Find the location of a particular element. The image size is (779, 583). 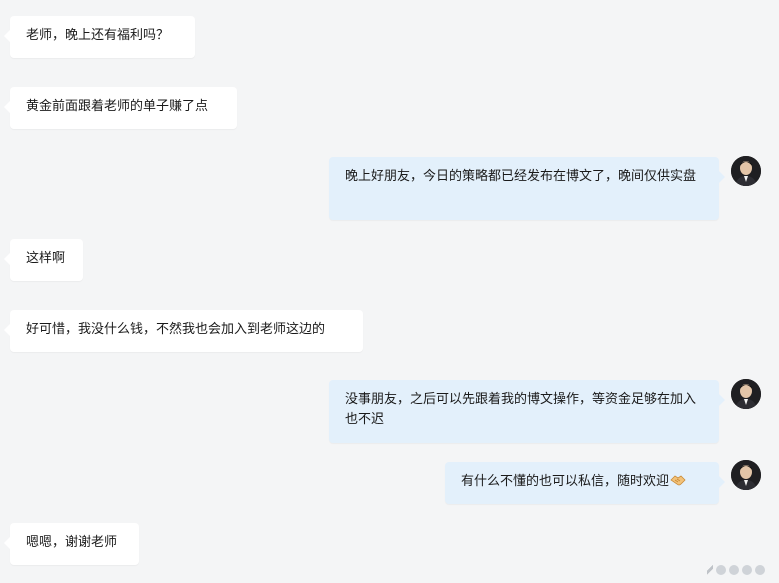

incoming-message: 老师，晚上还有福利吗？ is located at coordinates (99, 37).